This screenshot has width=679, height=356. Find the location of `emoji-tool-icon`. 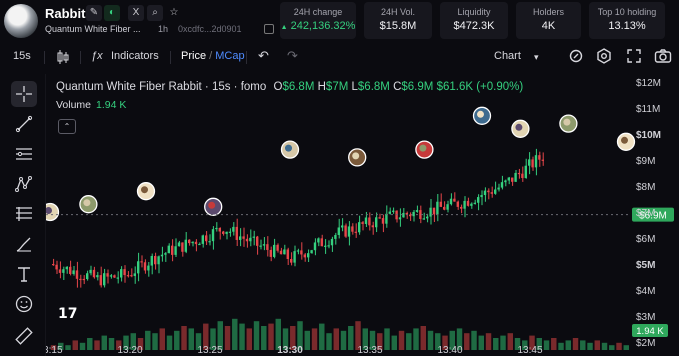

emoji-tool-icon is located at coordinates (24, 304).